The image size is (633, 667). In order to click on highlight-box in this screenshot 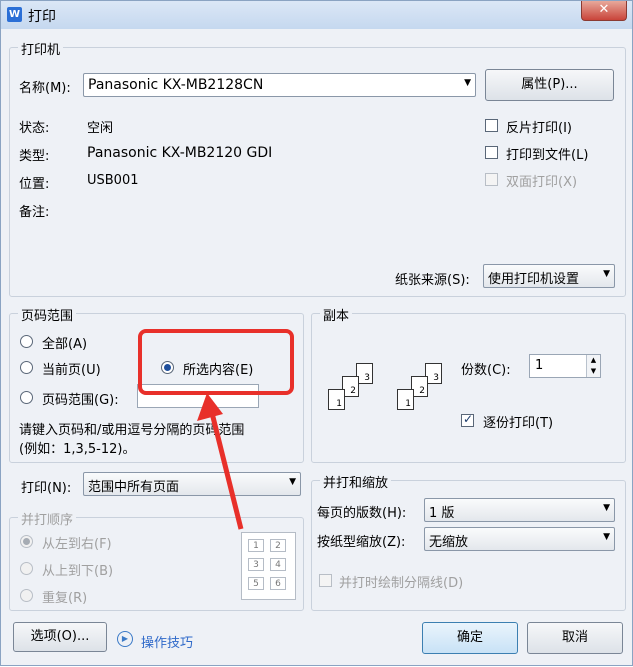, I will do `click(216, 362)`.